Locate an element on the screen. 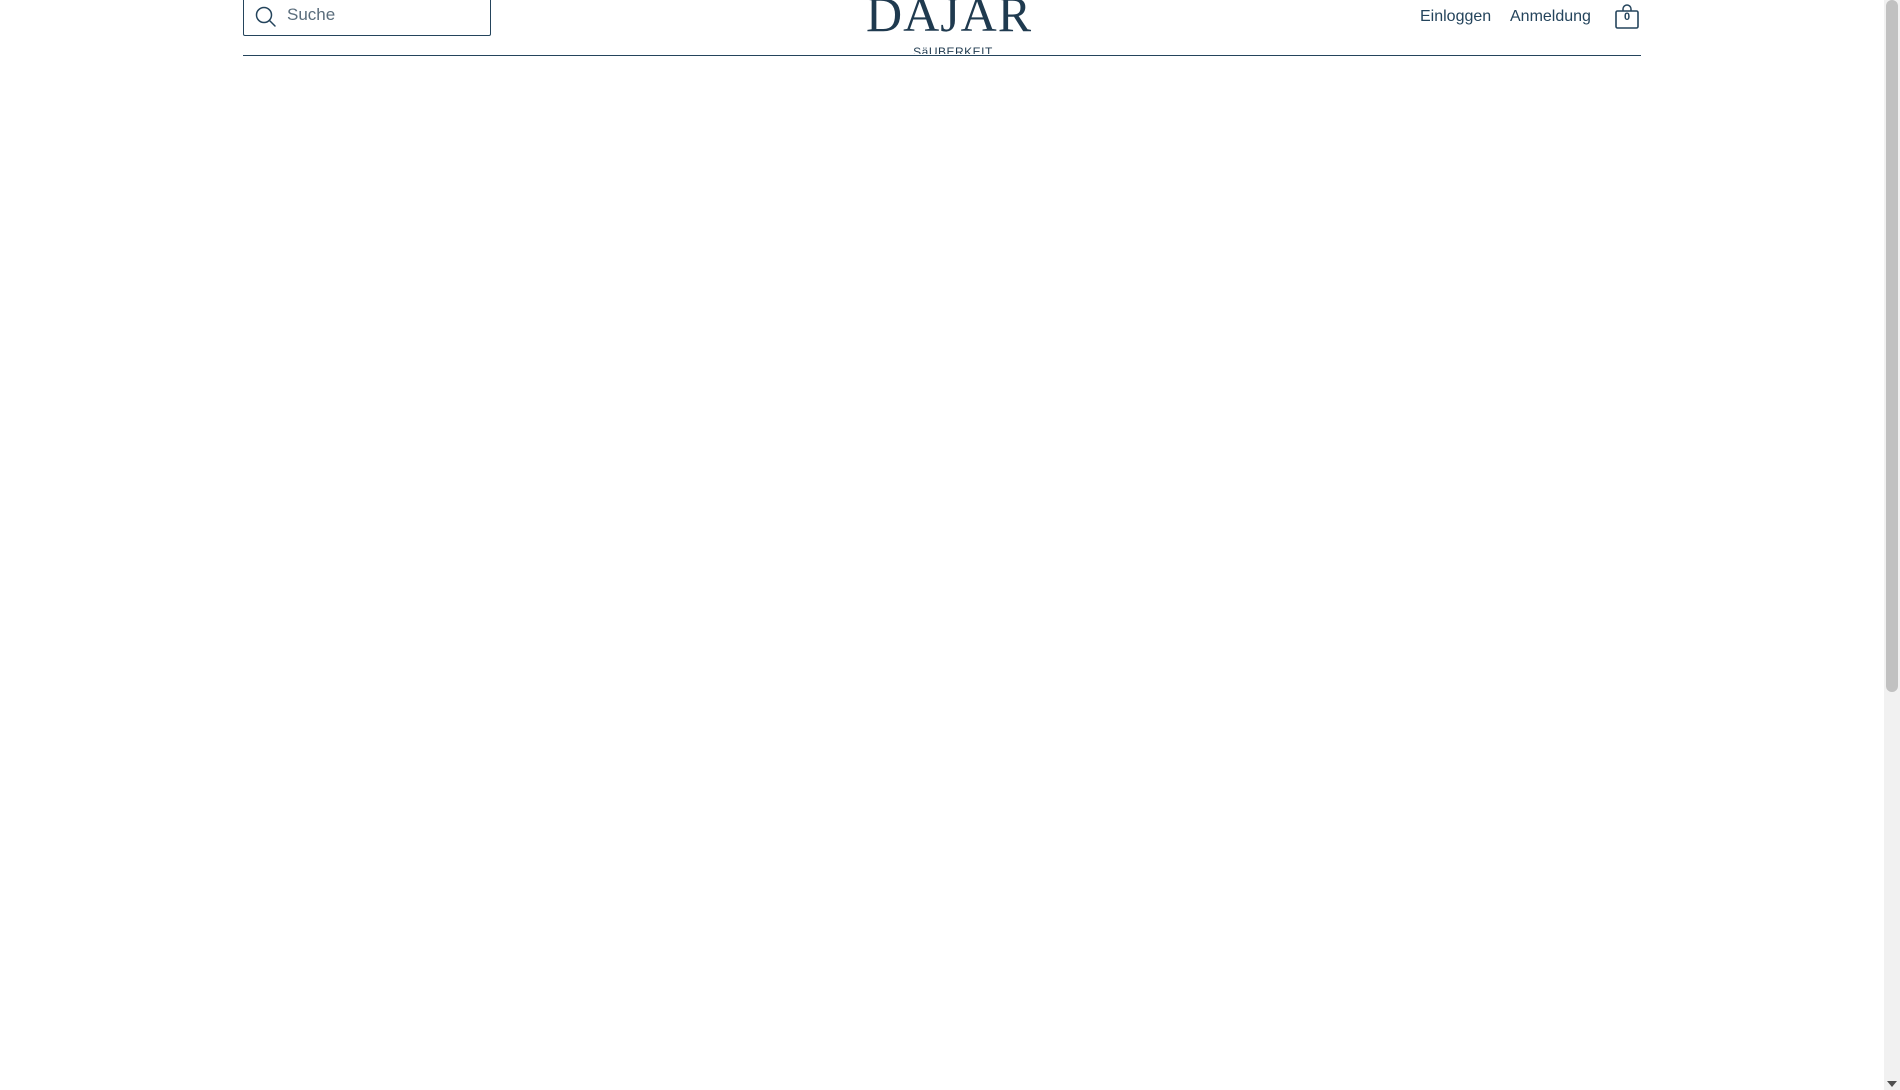 This screenshot has width=1900, height=1090. cart-button: 0 is located at coordinates (1627, 16).